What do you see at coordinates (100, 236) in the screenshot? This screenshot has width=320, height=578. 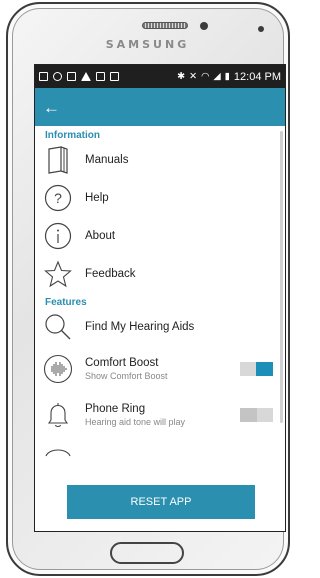 I see `list-item-label: About` at bounding box center [100, 236].